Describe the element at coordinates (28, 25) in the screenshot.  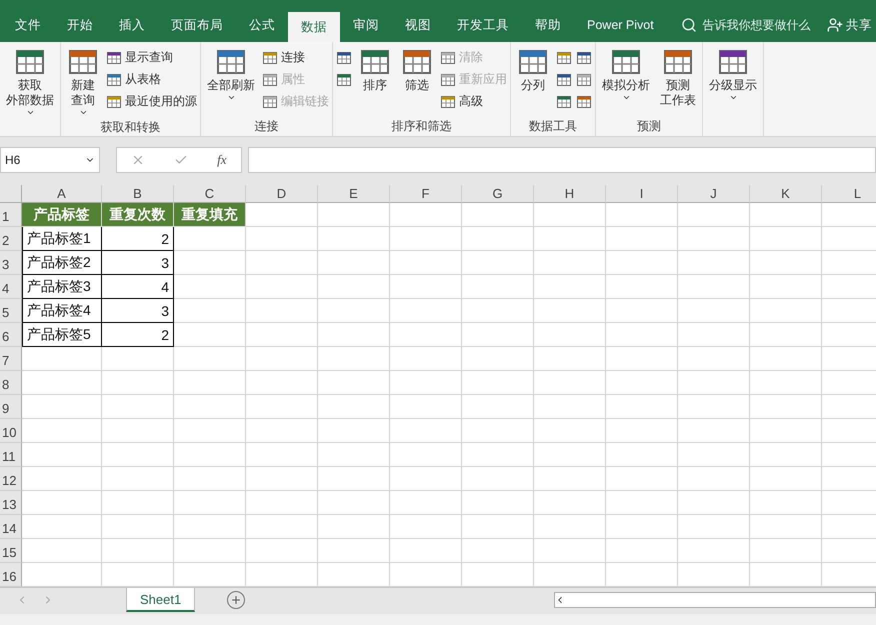
I see `ribbon-tab: 文件` at that location.